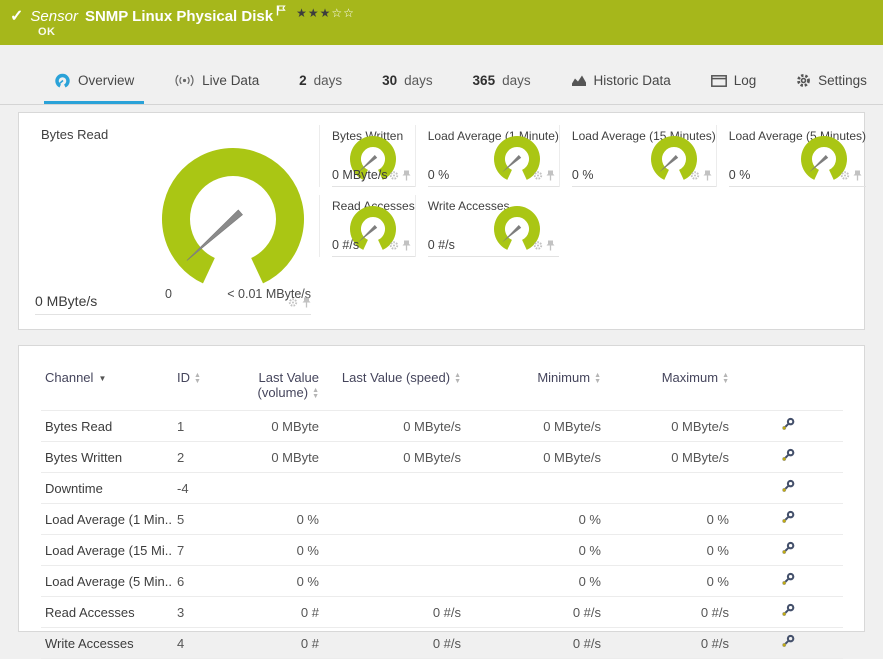 Image resolution: width=883 pixels, height=659 pixels. I want to click on col-id: ID ▲ ▼, so click(204, 388).